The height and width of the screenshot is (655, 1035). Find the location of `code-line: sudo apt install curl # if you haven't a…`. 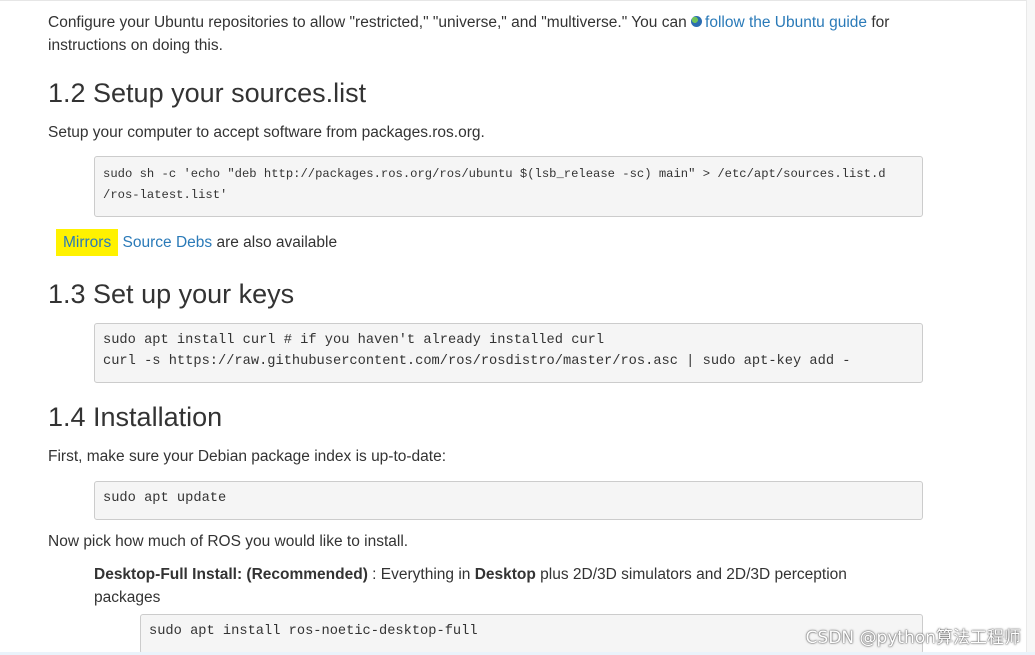

code-line: sudo apt install curl # if you haven't a… is located at coordinates (354, 340).